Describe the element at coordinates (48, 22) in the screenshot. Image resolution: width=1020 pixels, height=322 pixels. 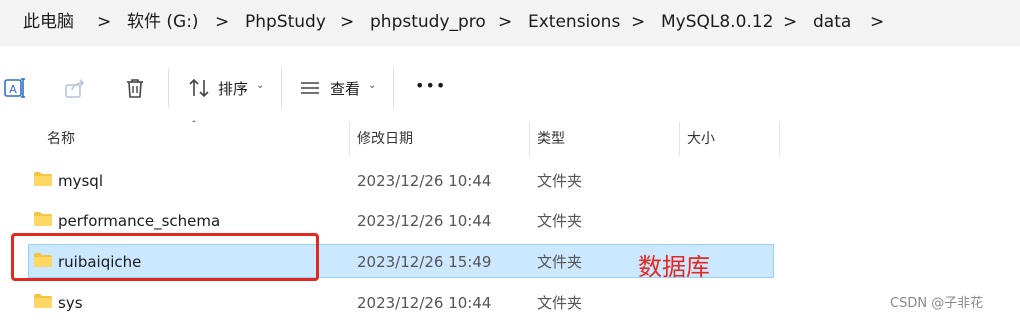
I see `breadcrumb-item-this-pc: 此电脑` at that location.